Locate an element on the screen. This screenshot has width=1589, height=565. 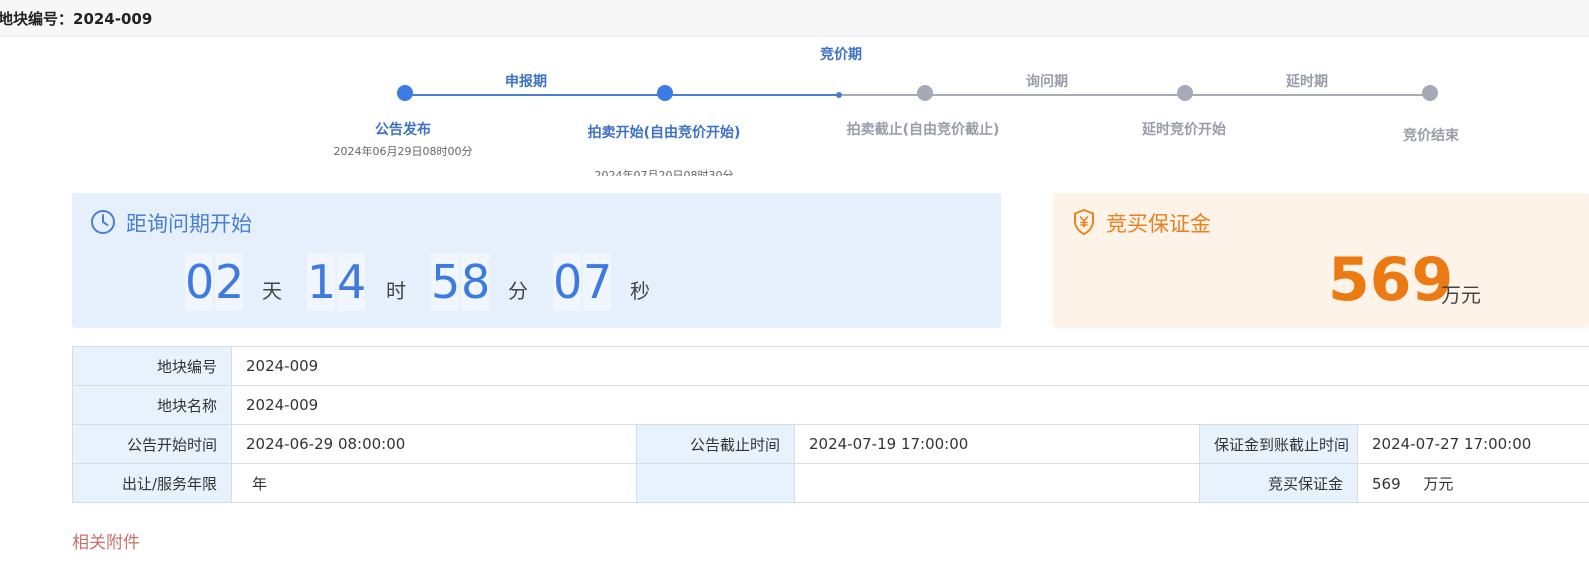
node-time-auction-start: 2024年07月20日08时30分 is located at coordinates (664, 172).